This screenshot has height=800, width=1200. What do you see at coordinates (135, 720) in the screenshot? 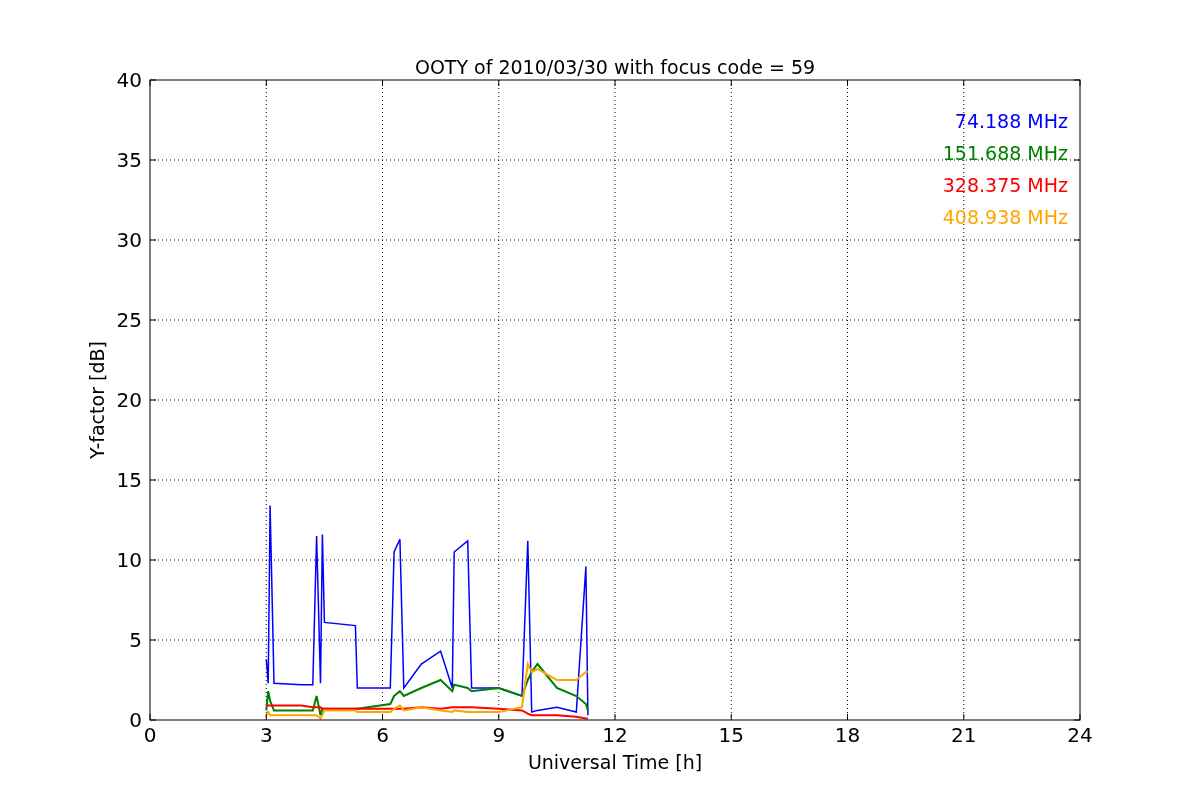
I see `y-tick-label: 0` at bounding box center [135, 720].